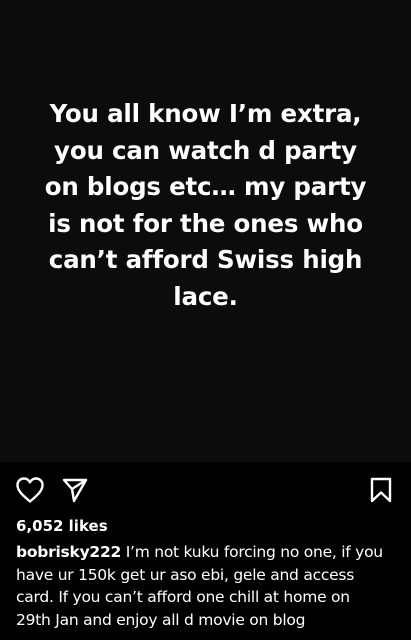 The image size is (411, 640). Describe the element at coordinates (205, 489) in the screenshot. I see `post-action-bar` at that location.